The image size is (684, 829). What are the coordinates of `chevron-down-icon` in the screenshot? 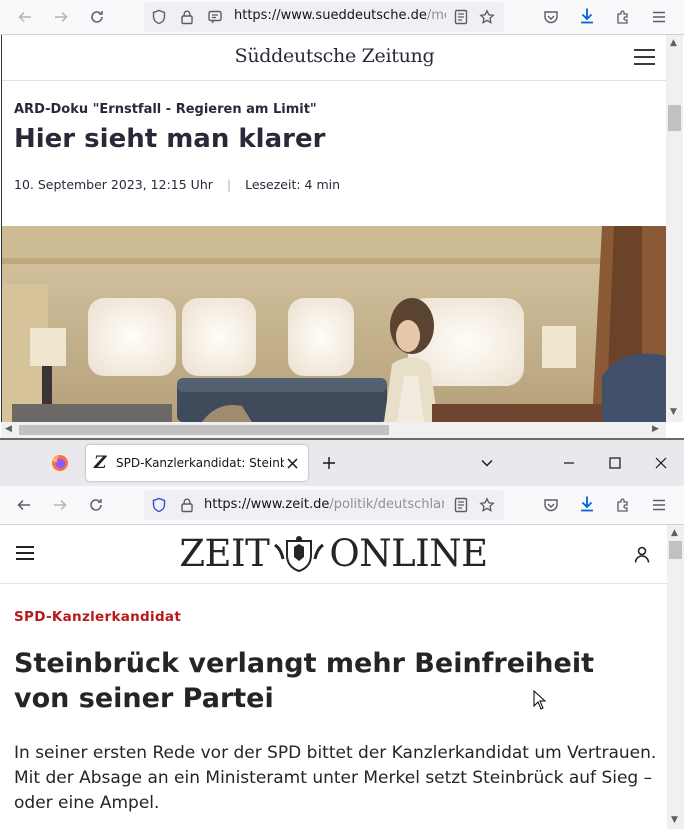 It's located at (487, 463).